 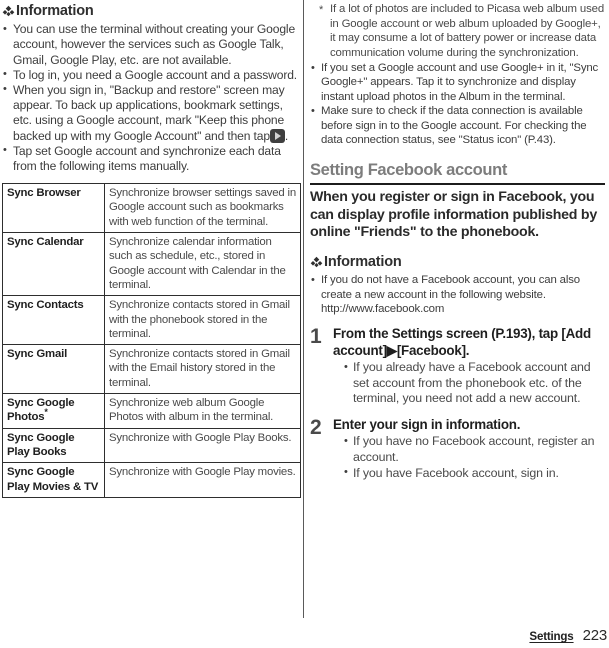 I want to click on table-cell-name: Sync Contacts, so click(x=53, y=320).